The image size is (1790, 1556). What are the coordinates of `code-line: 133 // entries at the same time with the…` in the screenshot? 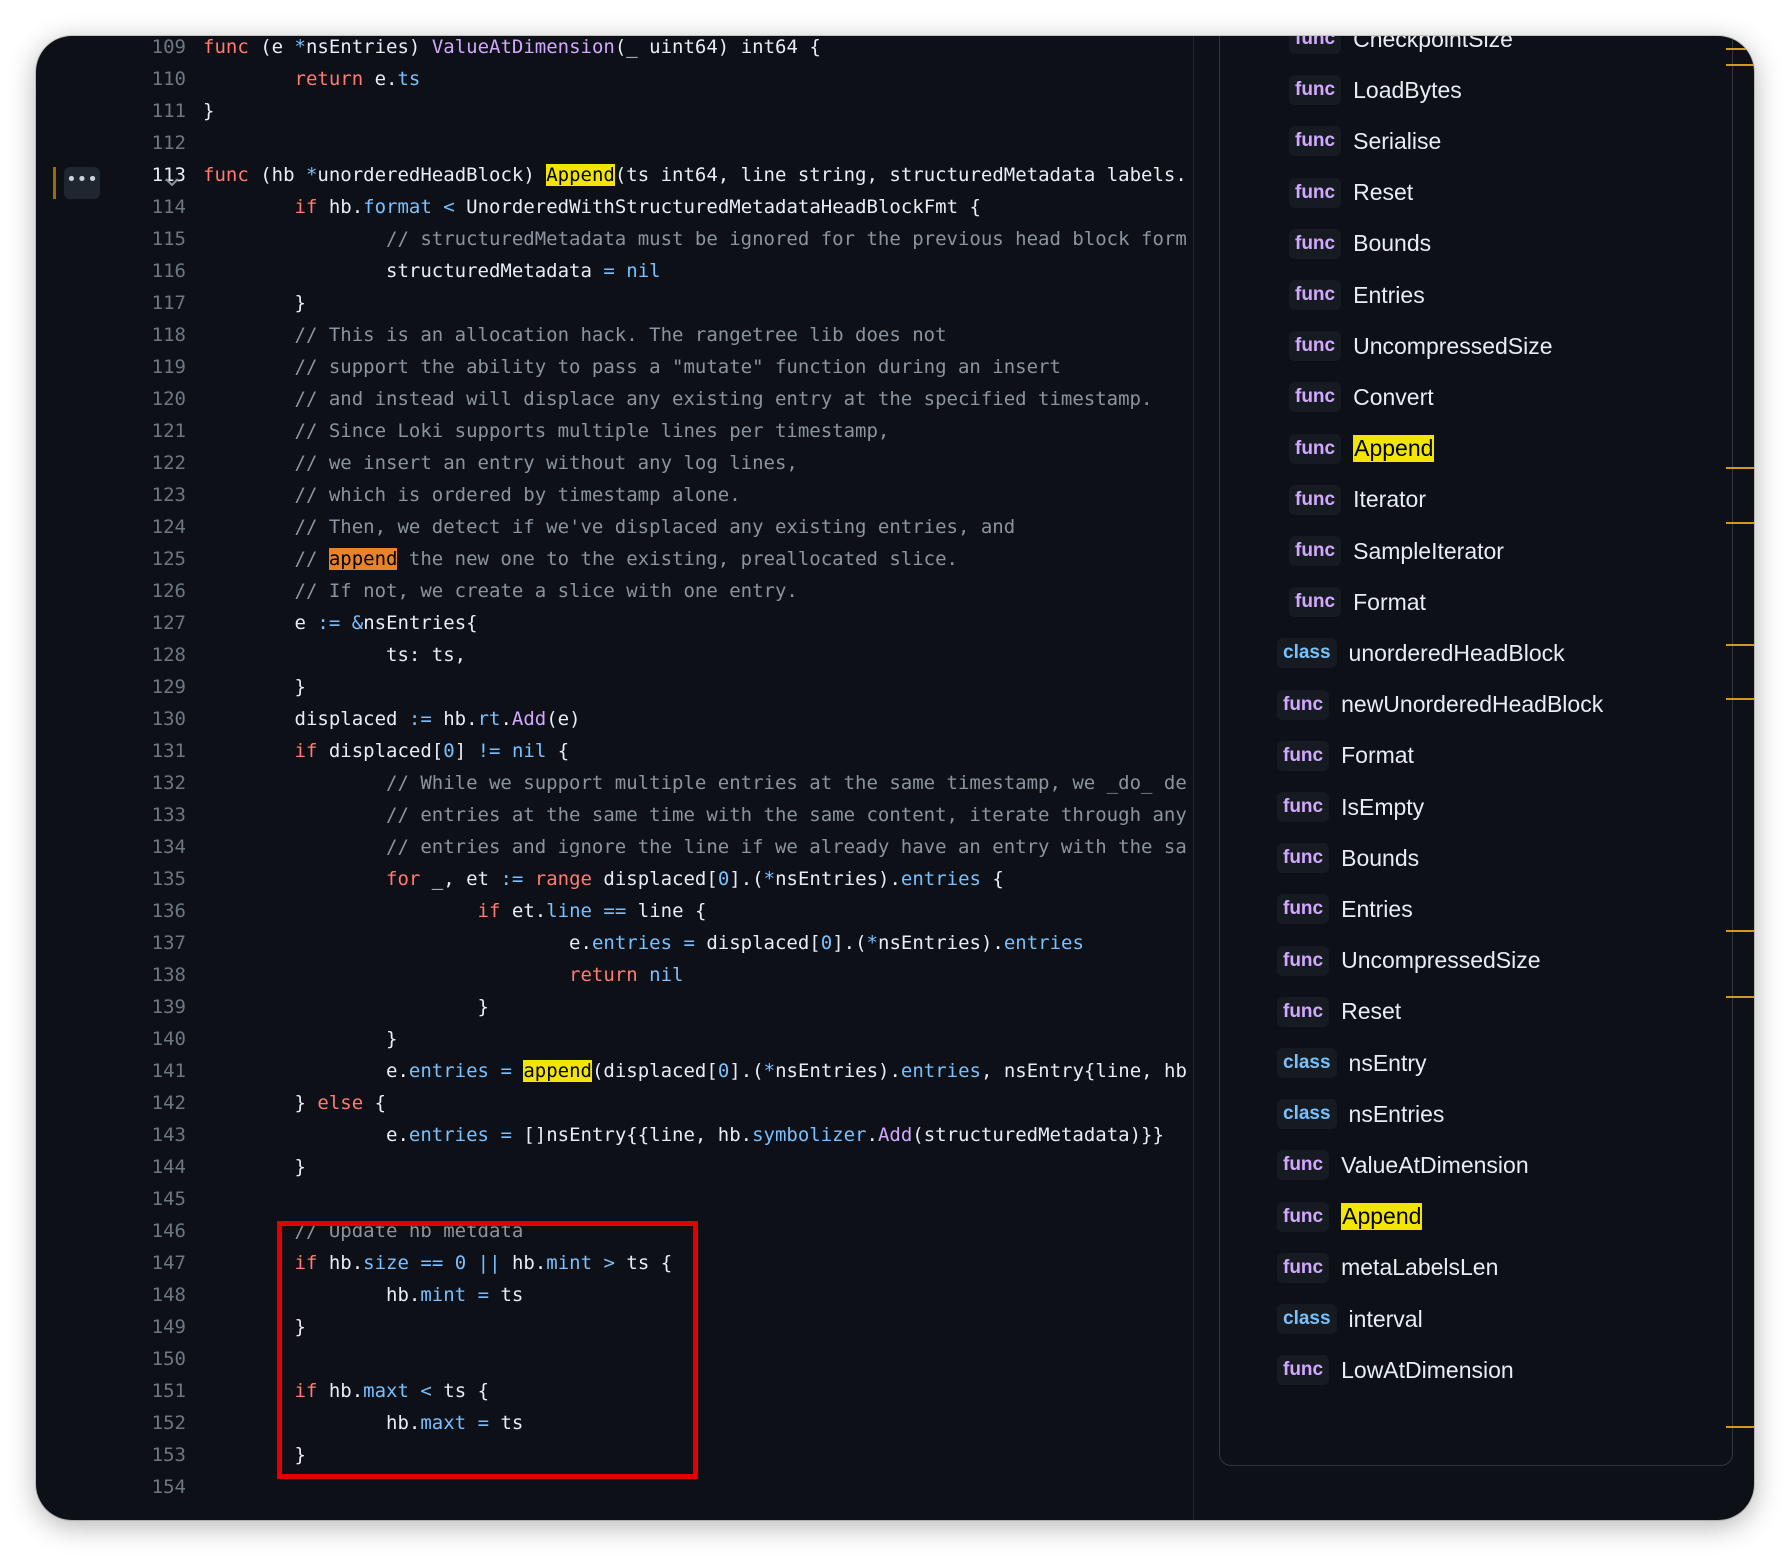 It's located at (614, 815).